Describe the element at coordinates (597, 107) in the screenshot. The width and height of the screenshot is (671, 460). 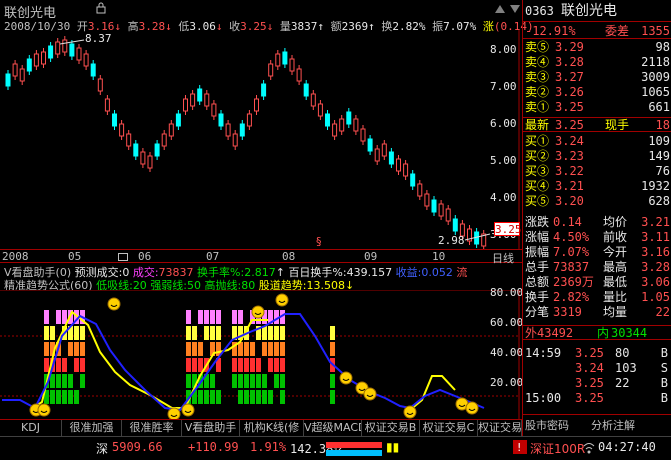
I see `sell-row: 卖① 3.25 661` at that location.